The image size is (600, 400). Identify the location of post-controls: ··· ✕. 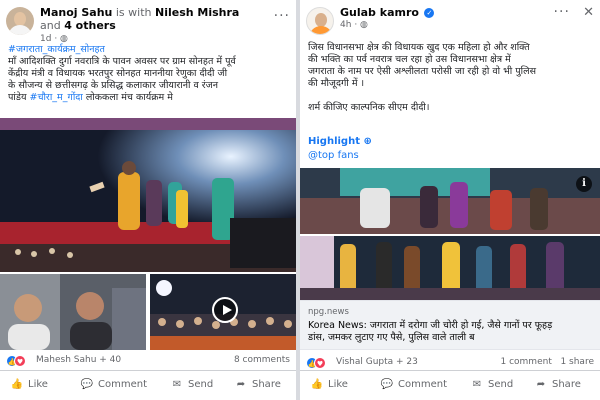
(574, 12).